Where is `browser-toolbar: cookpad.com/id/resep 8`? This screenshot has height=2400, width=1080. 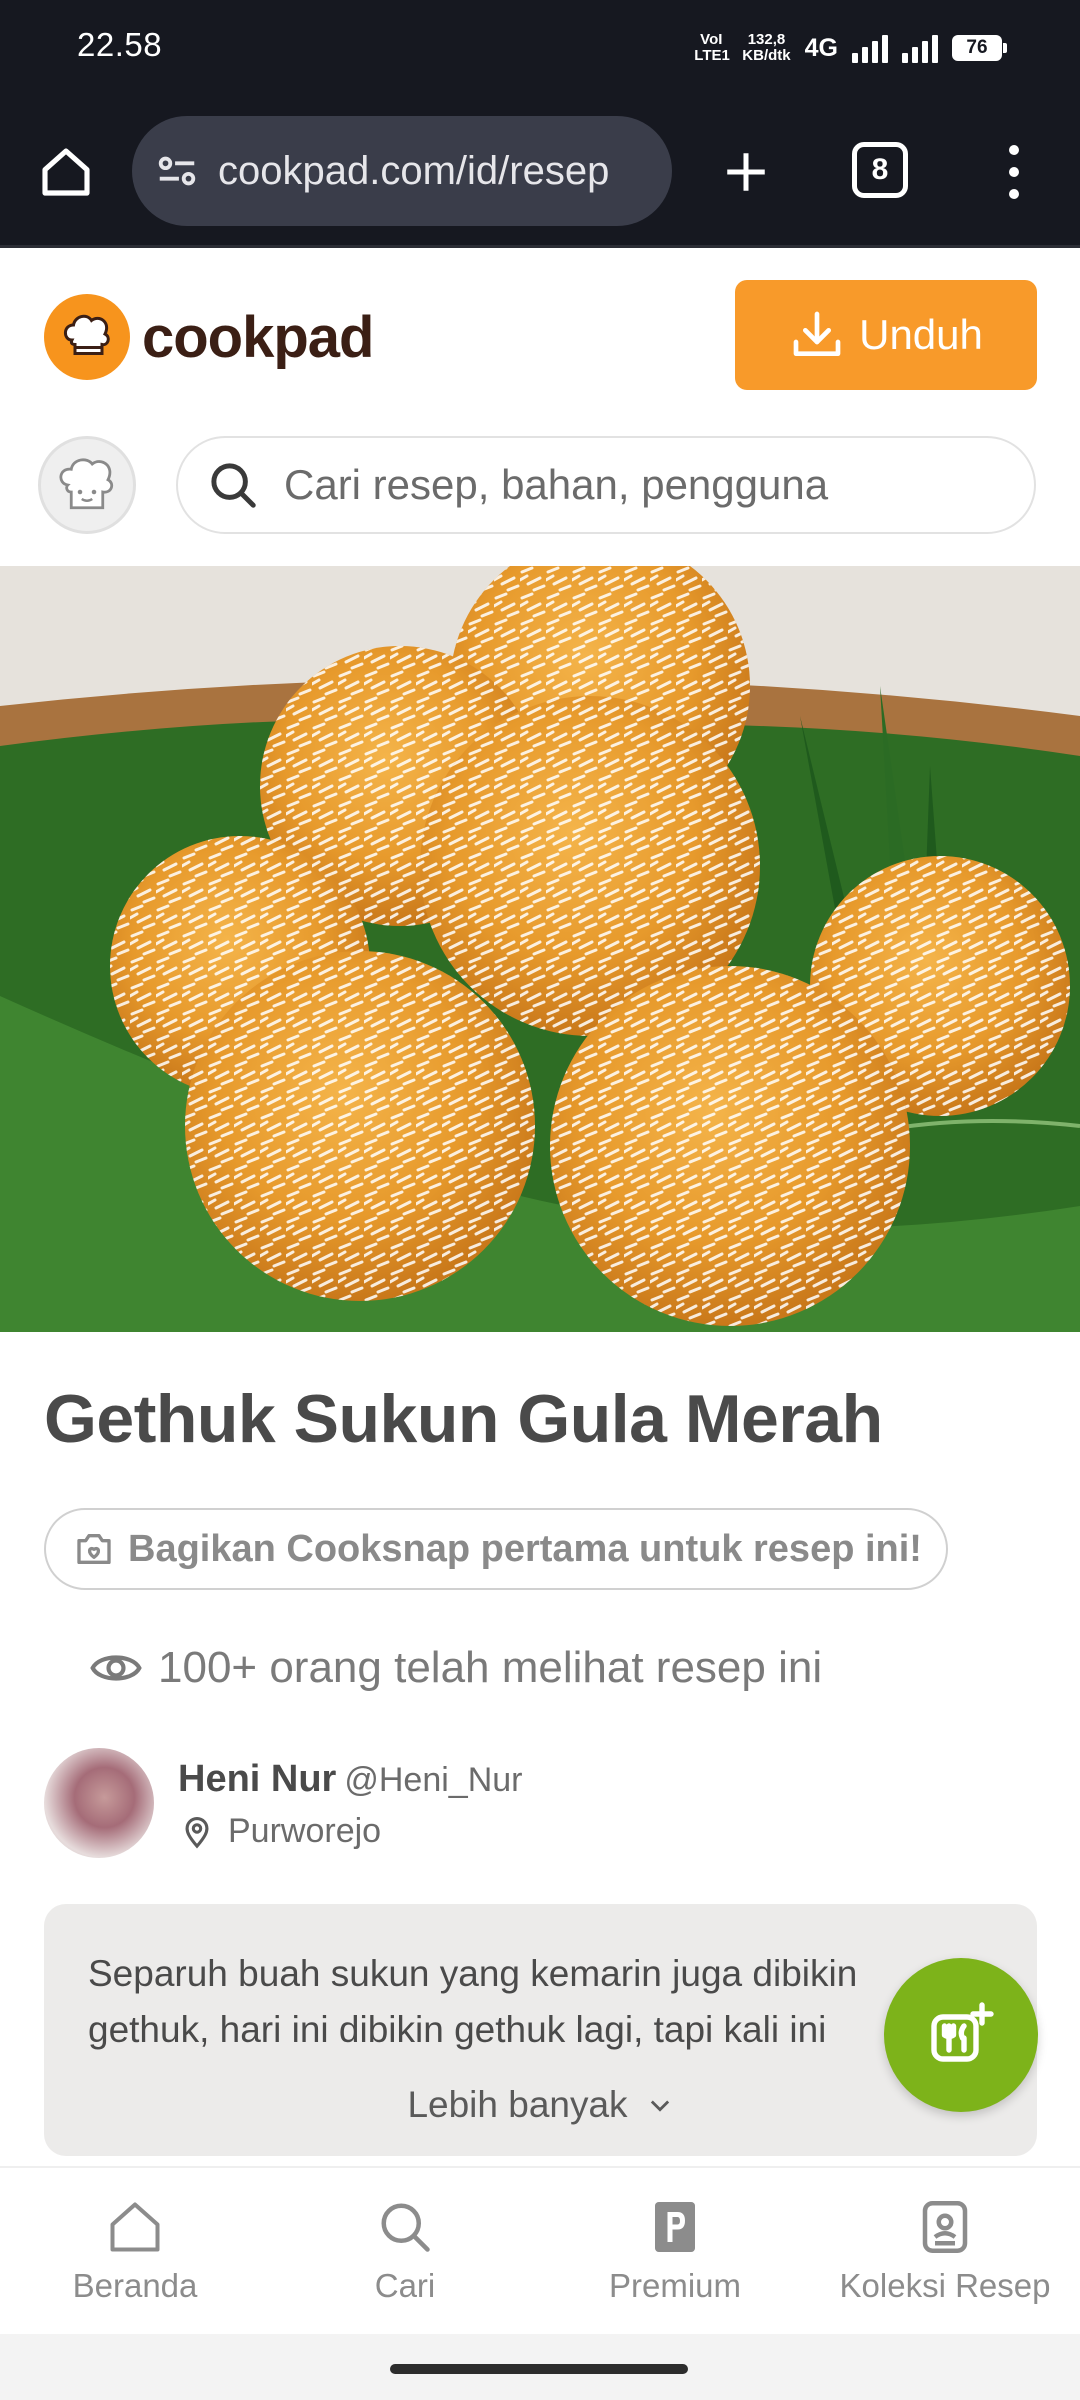
browser-toolbar: cookpad.com/id/resep 8 is located at coordinates (540, 172).